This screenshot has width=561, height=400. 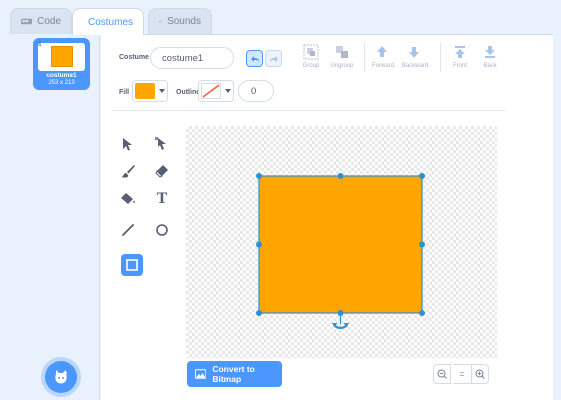 I want to click on line-icon, so click(x=128, y=230).